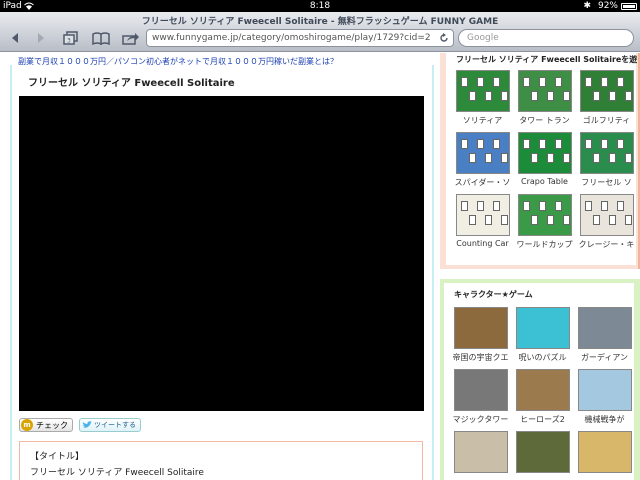  I want to click on game-caption: Counting Car, so click(483, 243).